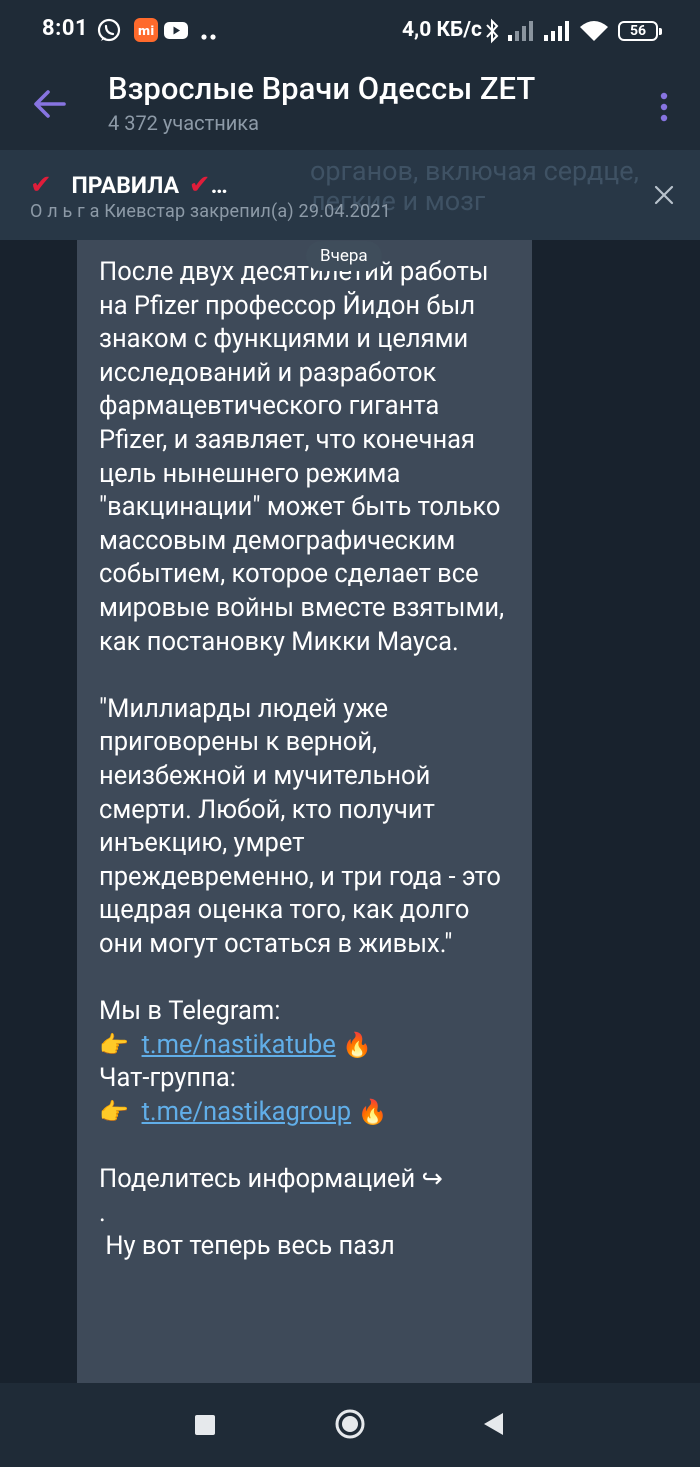  What do you see at coordinates (247, 1112) in the screenshot?
I see `group-link: t.me/nastikagroup` at bounding box center [247, 1112].